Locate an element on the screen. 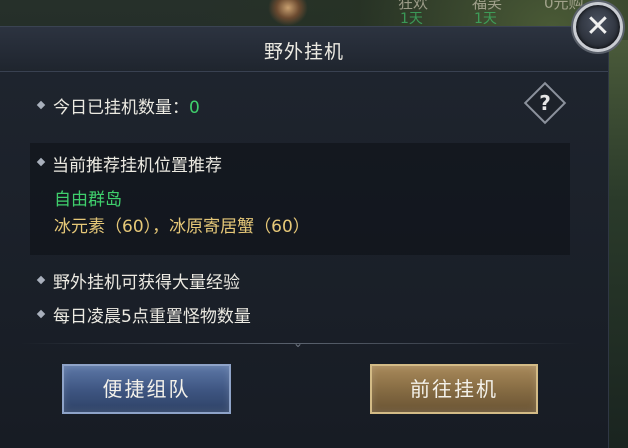 The height and width of the screenshot is (448, 628). go-idle-button: 前往挂机 is located at coordinates (454, 389).